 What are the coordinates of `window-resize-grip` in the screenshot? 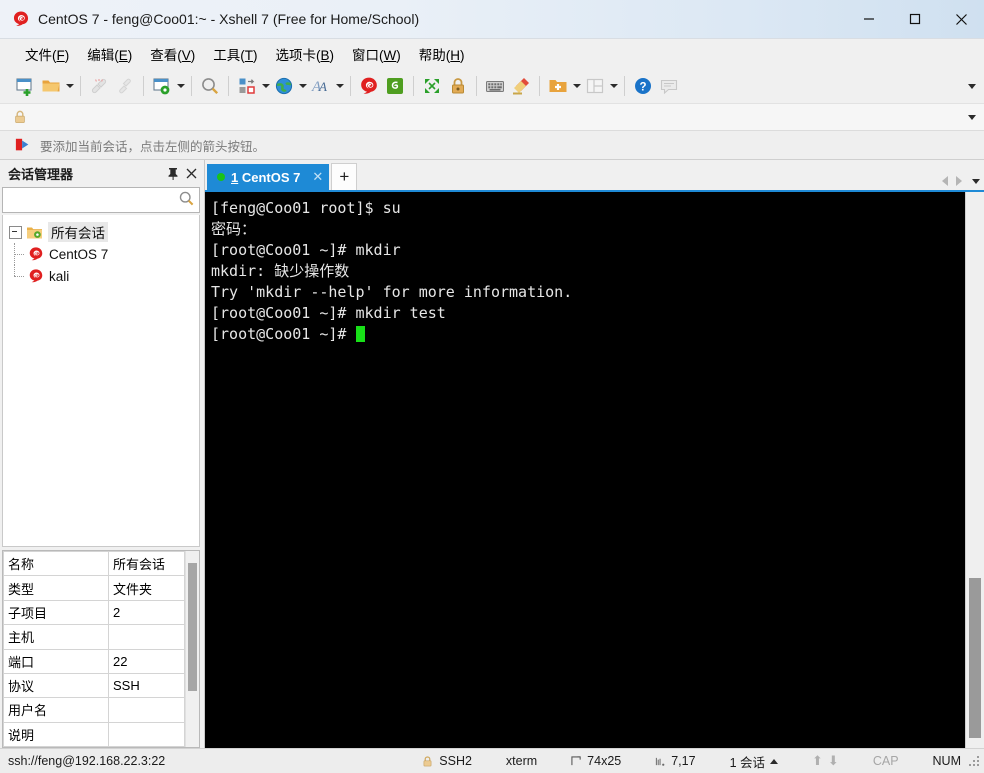 It's located at (974, 761).